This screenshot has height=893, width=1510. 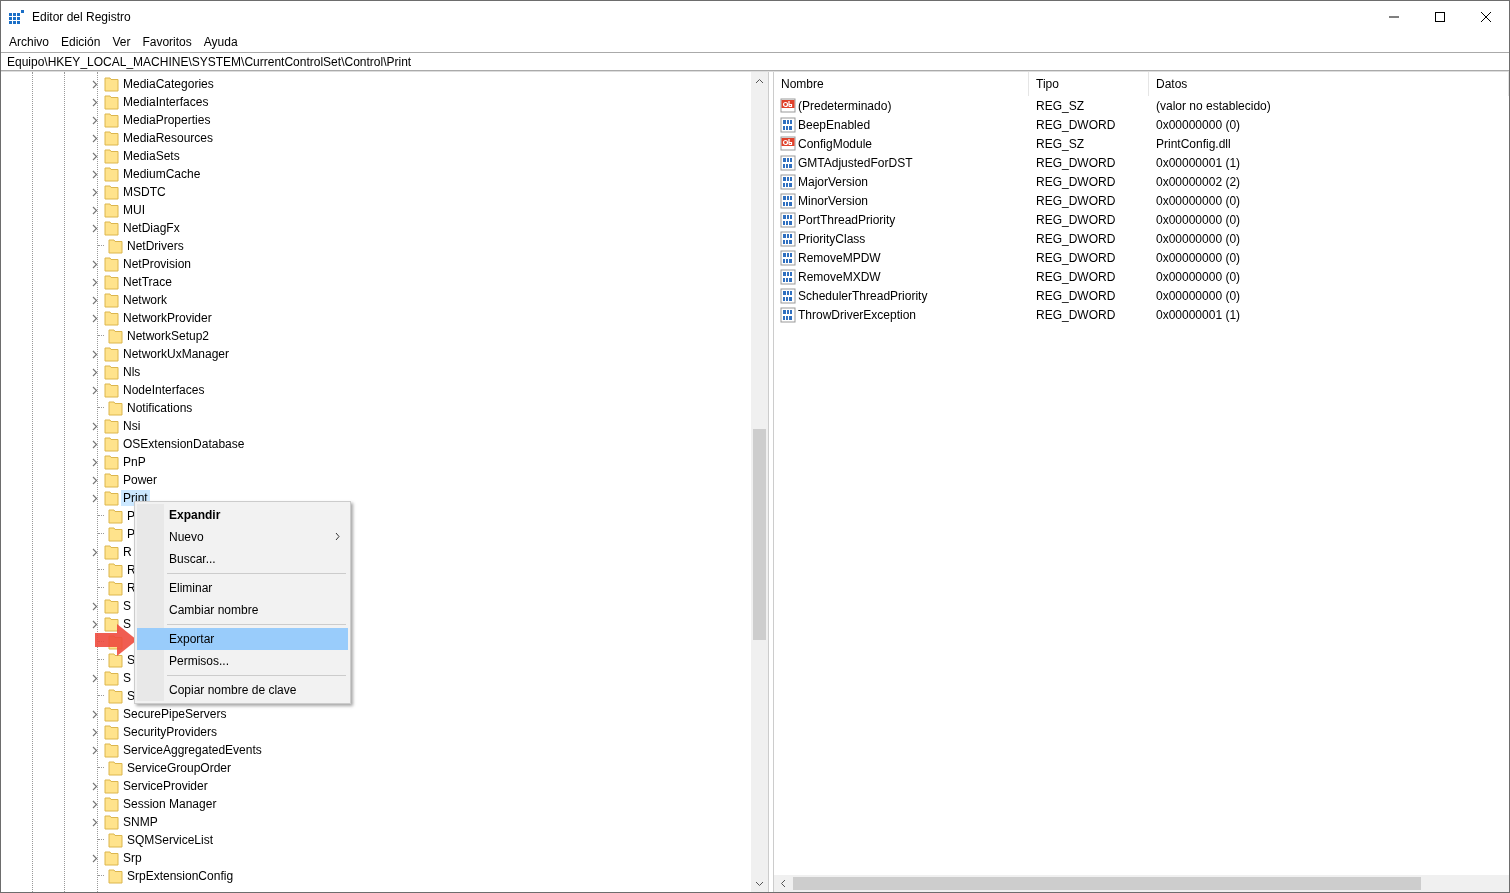 I want to click on tree-item: MediaCategories, so click(x=168, y=84).